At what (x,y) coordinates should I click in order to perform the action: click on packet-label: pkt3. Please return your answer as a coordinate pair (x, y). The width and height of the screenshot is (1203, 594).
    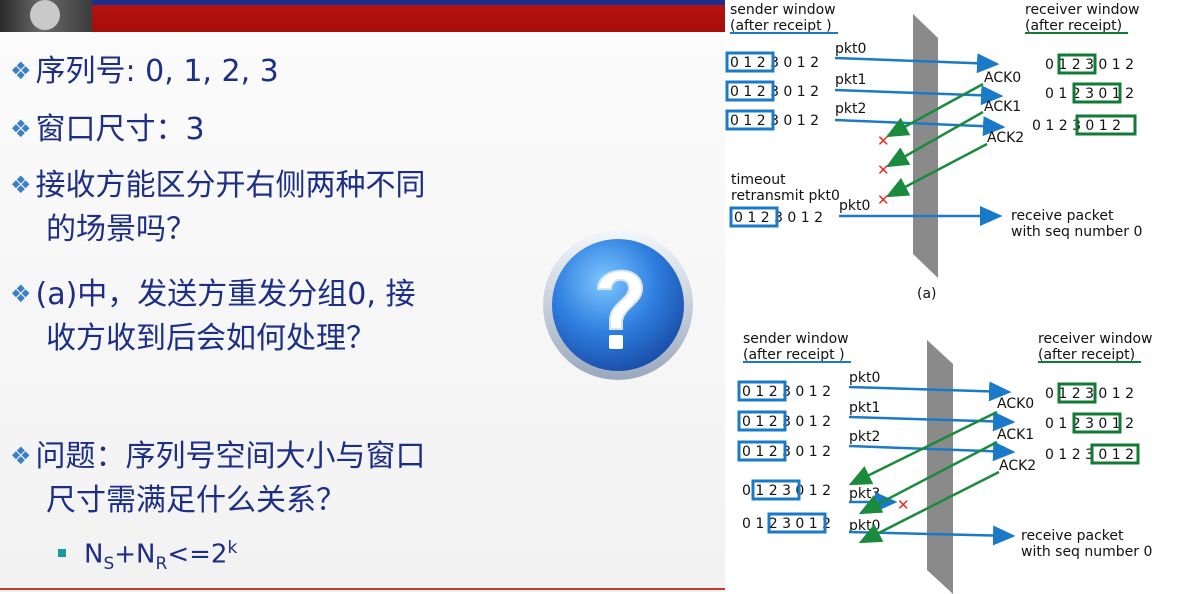
    Looking at the image, I should click on (864, 494).